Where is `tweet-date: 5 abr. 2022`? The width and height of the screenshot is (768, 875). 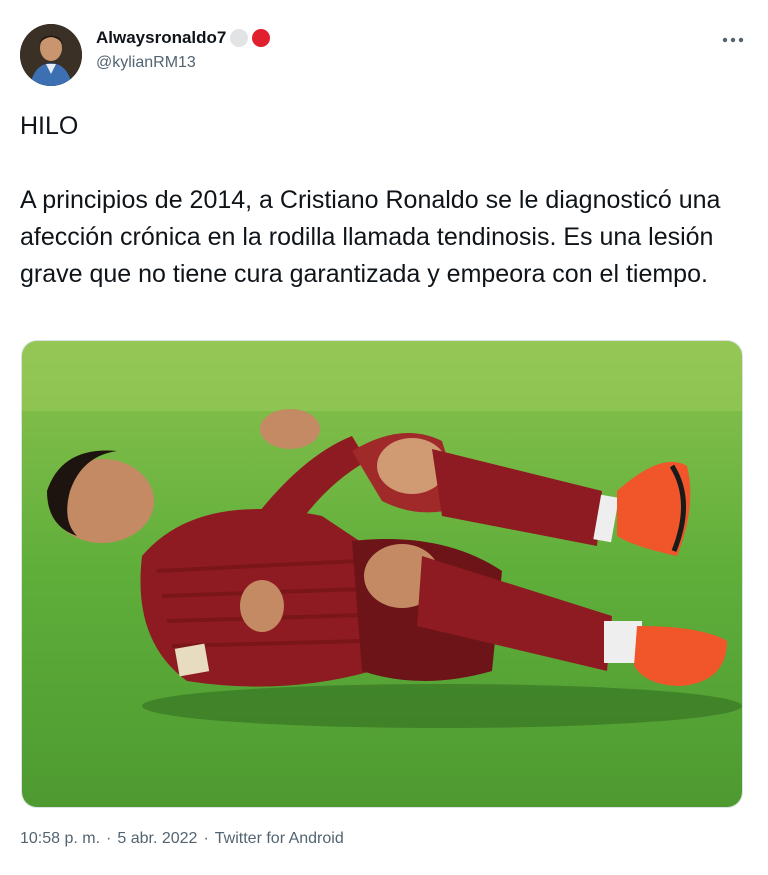 tweet-date: 5 abr. 2022 is located at coordinates (157, 838).